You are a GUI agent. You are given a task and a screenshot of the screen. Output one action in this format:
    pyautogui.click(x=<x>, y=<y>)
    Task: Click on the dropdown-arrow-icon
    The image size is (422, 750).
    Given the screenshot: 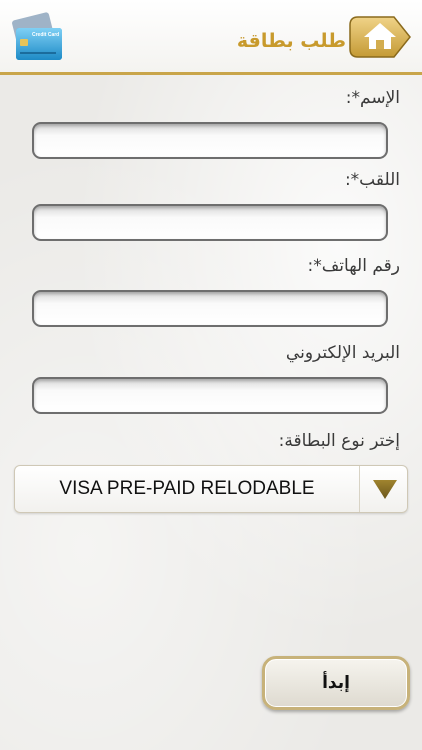 What is the action you would take?
    pyautogui.click(x=385, y=489)
    